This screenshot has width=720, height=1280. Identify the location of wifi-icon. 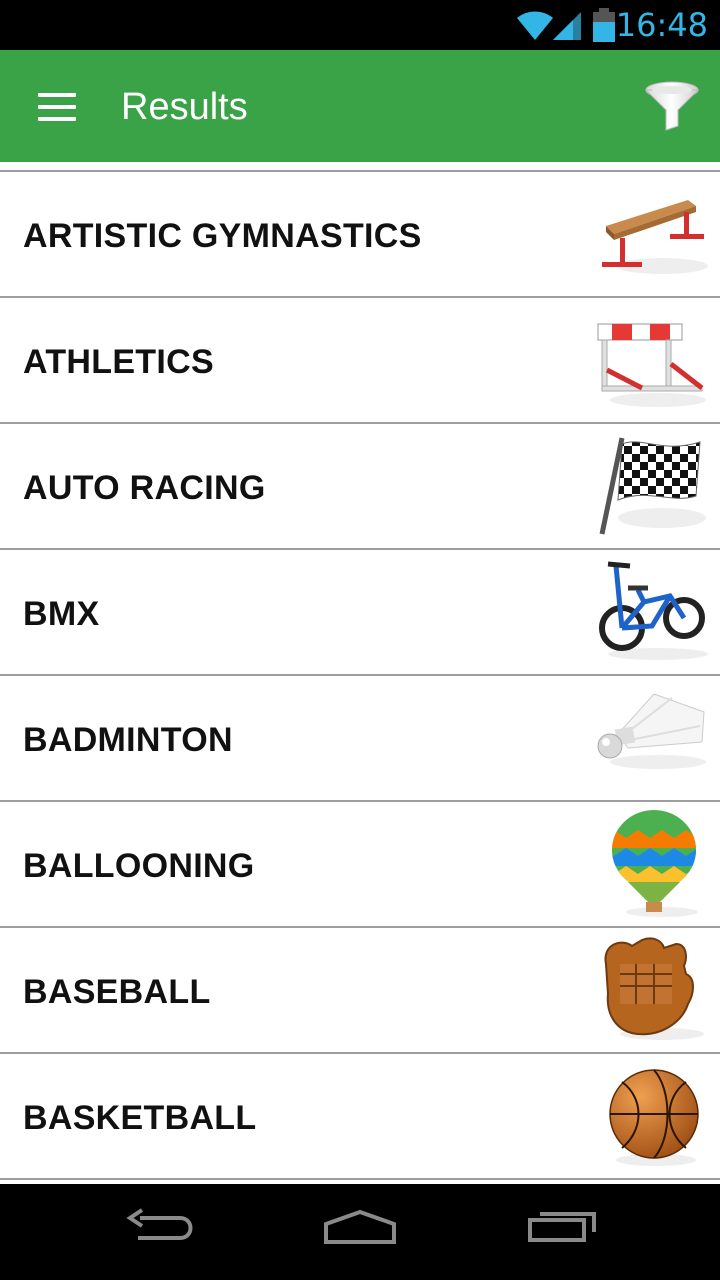
(535, 25).